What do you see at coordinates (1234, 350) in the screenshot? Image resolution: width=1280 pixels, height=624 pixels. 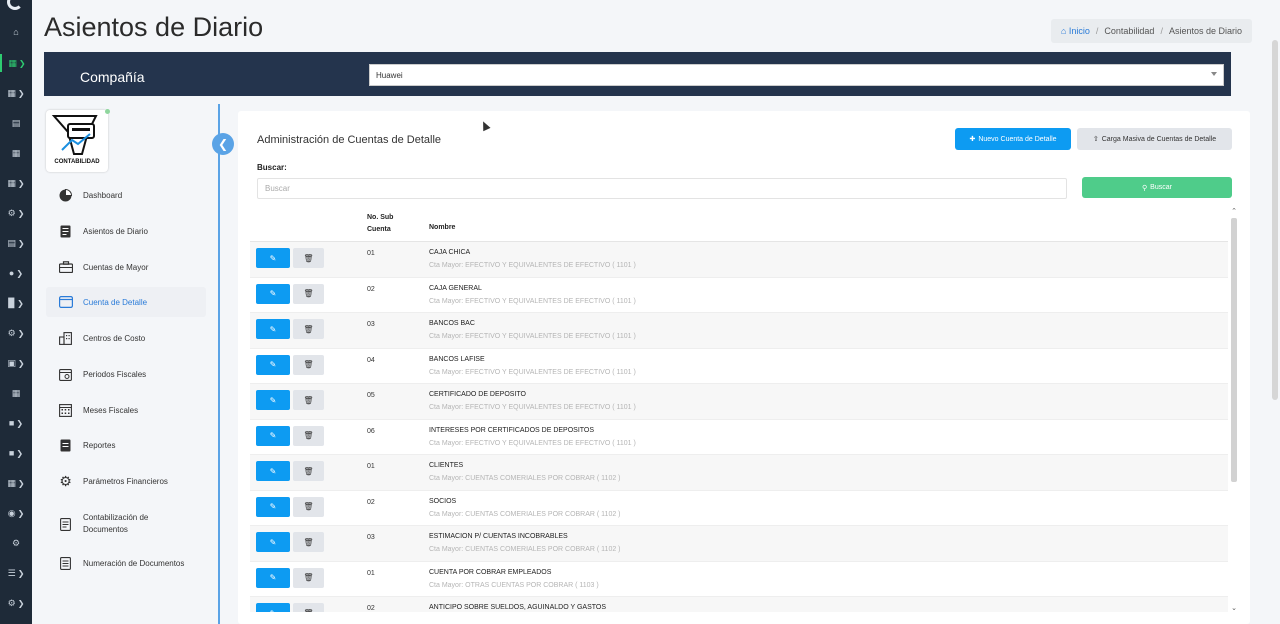 I see `scrollbar-thumb` at bounding box center [1234, 350].